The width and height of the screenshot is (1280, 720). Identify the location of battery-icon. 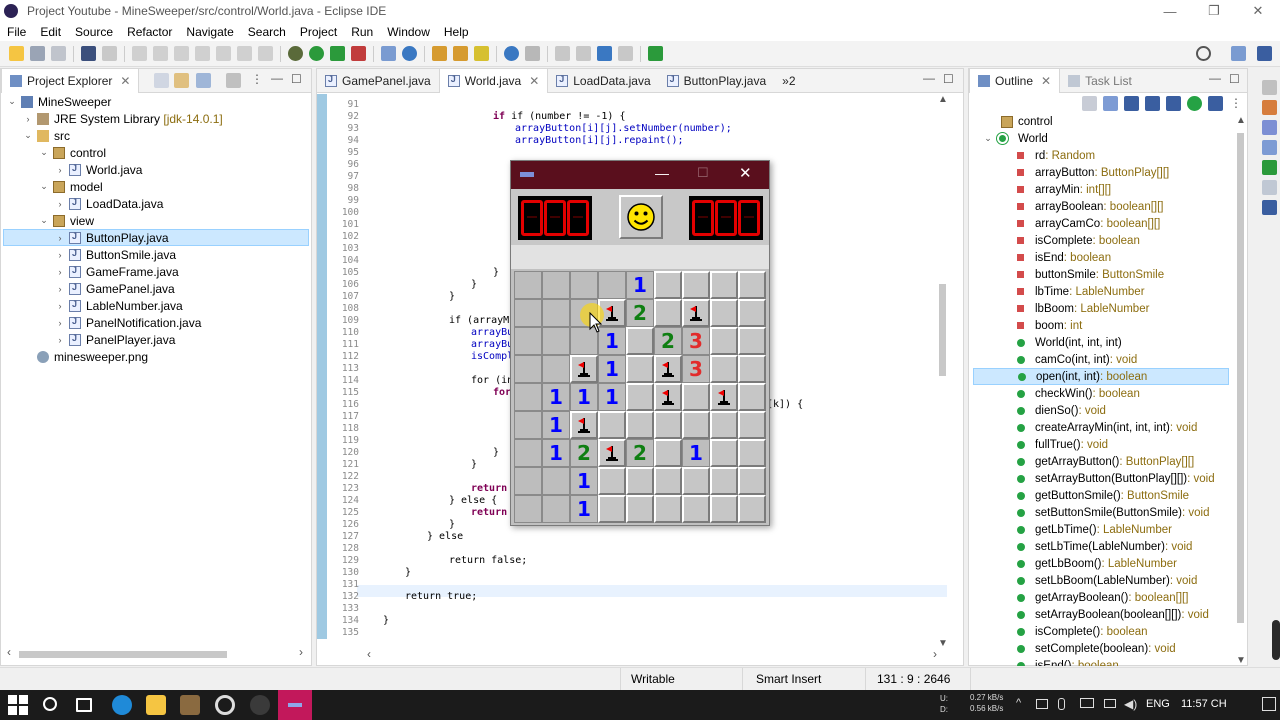
(1087, 703).